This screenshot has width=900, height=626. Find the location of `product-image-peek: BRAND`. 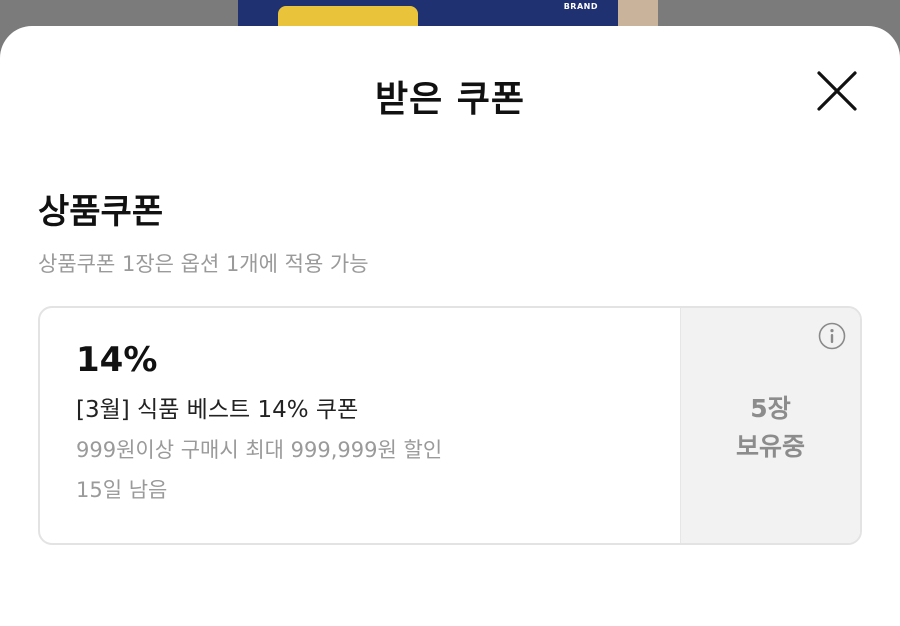

product-image-peek: BRAND is located at coordinates (448, 13).